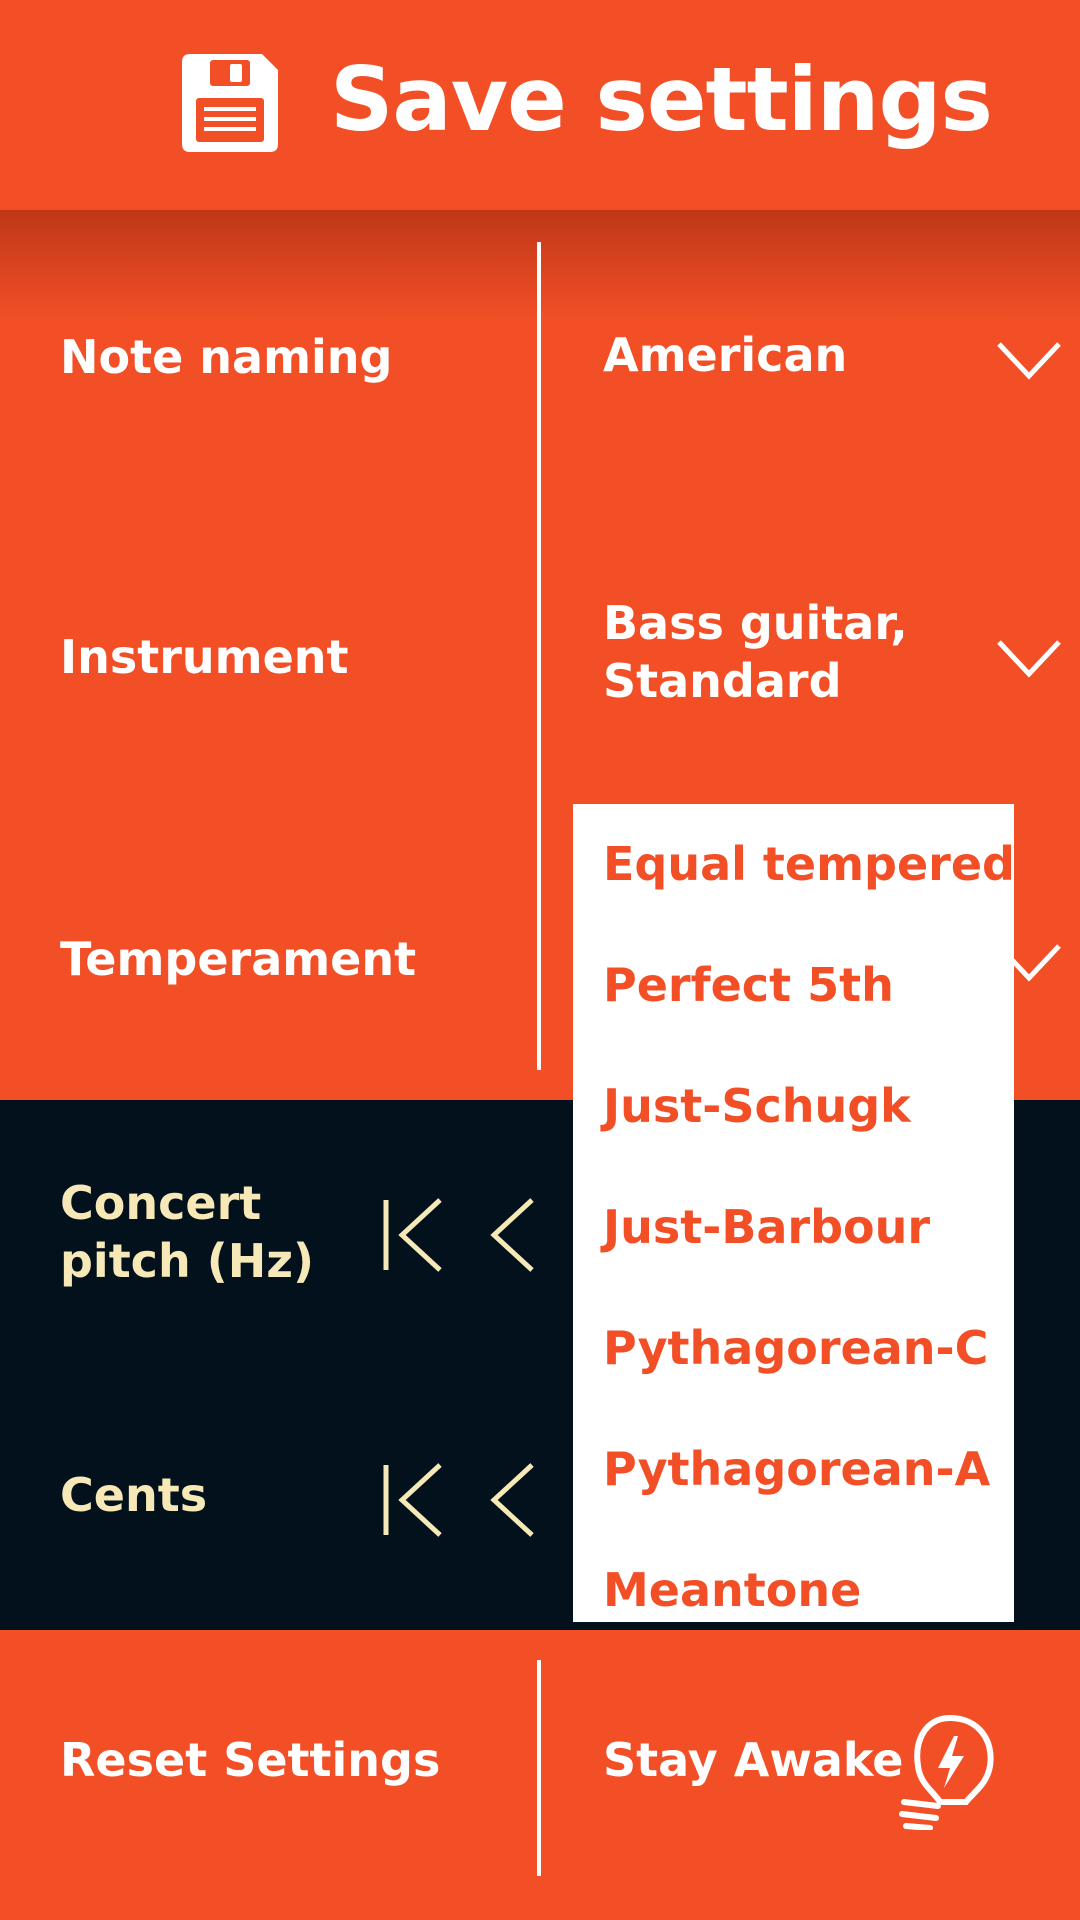 The height and width of the screenshot is (1920, 1080). Describe the element at coordinates (803, 1106) in the screenshot. I see `dropdown-option-just-schugk: Just-Schugk` at that location.